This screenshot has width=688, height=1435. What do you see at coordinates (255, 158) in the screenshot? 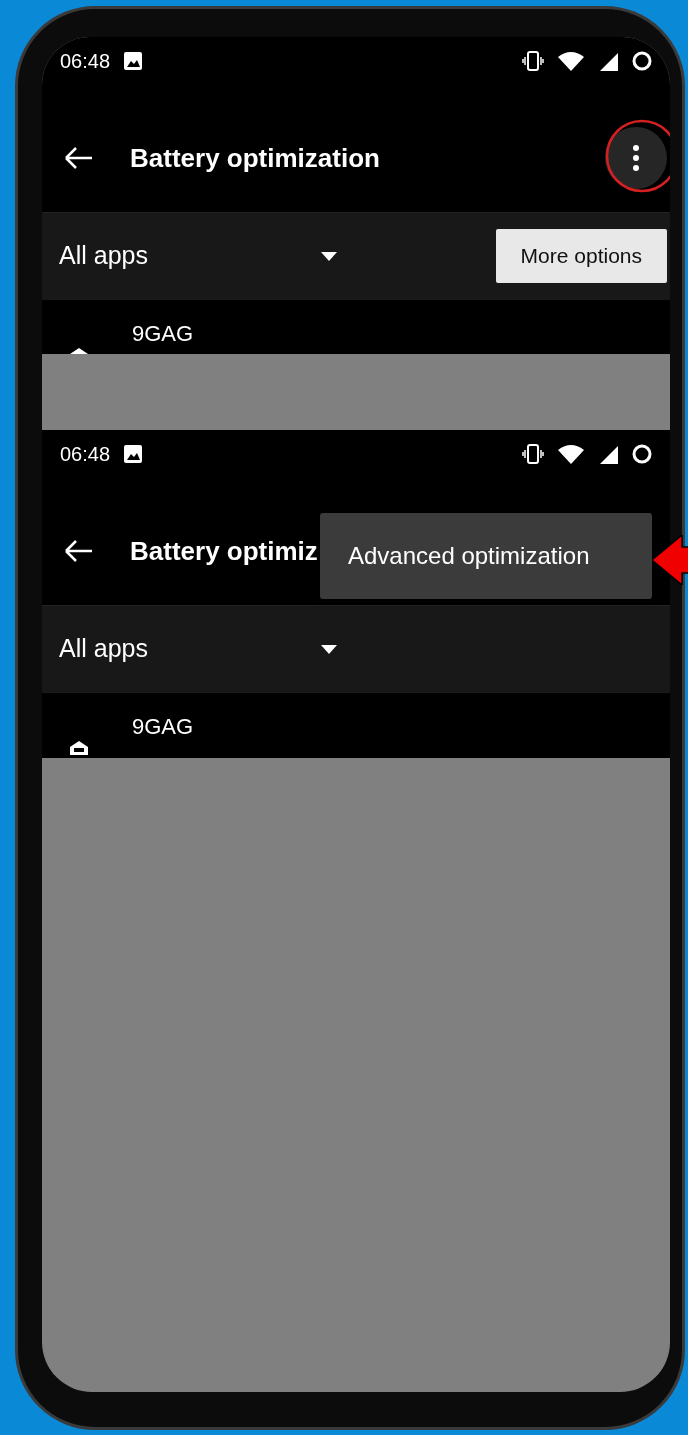
I see `screen-title: Battery optimization` at bounding box center [255, 158].